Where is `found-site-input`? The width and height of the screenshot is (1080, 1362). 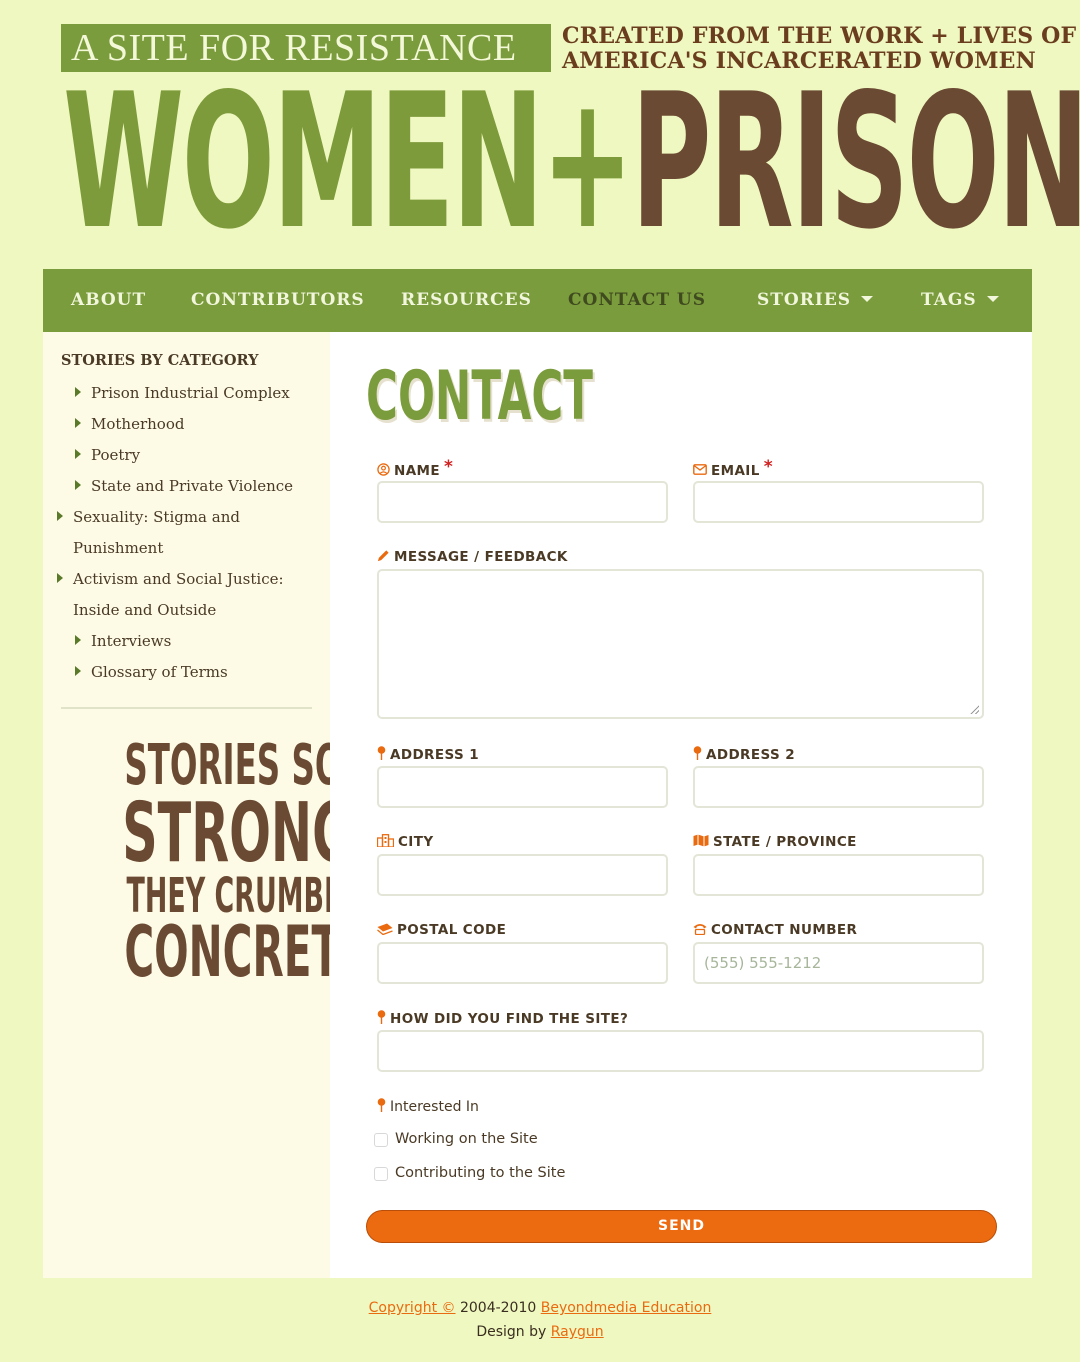
found-site-input is located at coordinates (680, 1051).